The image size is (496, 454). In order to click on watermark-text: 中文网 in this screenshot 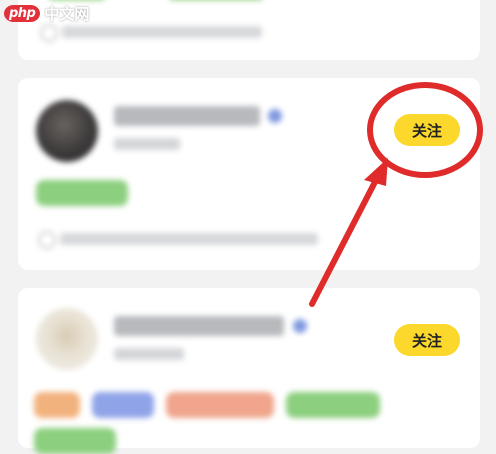, I will do `click(67, 13)`.